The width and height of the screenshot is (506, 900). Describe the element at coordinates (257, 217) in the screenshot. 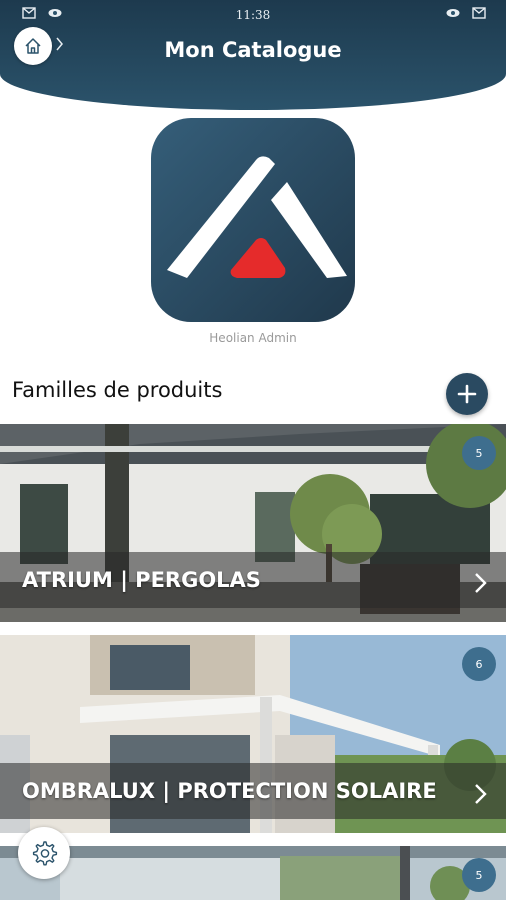

I see `heolian-logo-icon` at that location.